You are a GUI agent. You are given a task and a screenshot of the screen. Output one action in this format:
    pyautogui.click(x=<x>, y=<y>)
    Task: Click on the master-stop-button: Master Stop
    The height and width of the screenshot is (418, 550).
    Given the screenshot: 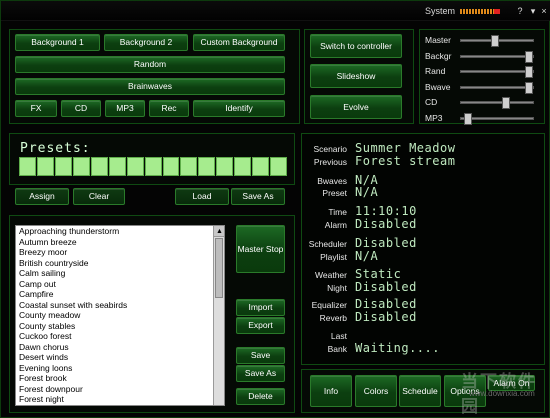 What is the action you would take?
    pyautogui.click(x=260, y=249)
    